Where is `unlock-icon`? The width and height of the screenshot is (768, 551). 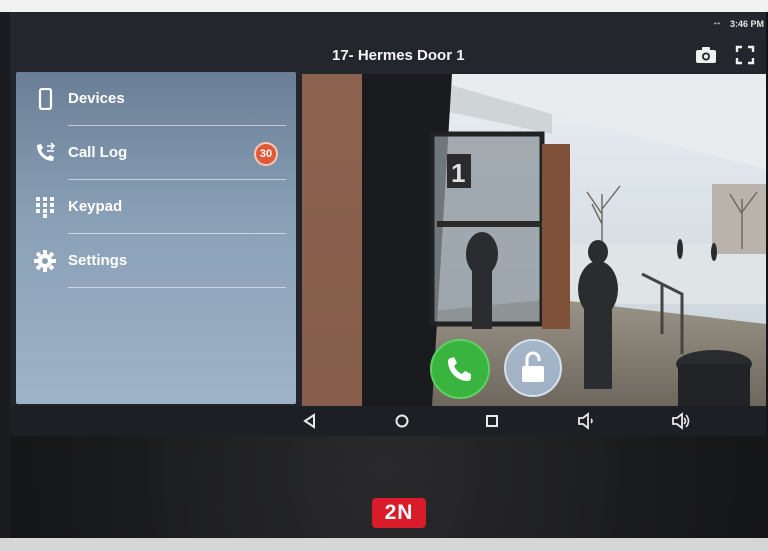
unlock-icon is located at coordinates (533, 366).